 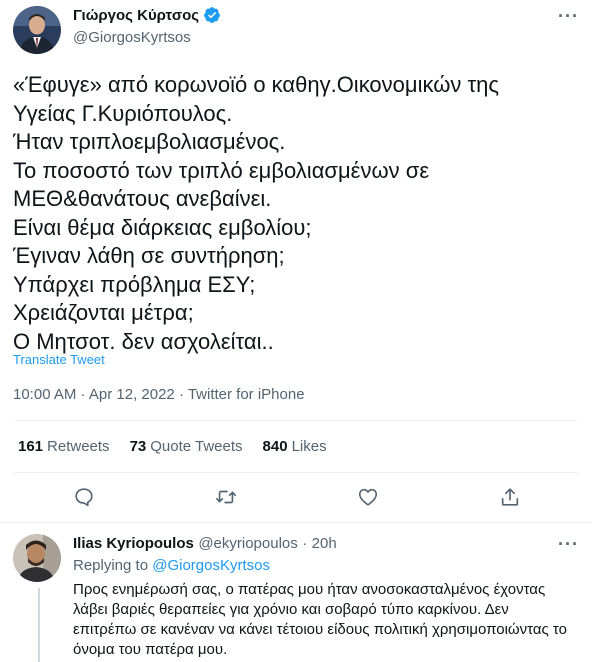 I want to click on author-name: Γιώργος Κύρτσος, so click(x=136, y=15).